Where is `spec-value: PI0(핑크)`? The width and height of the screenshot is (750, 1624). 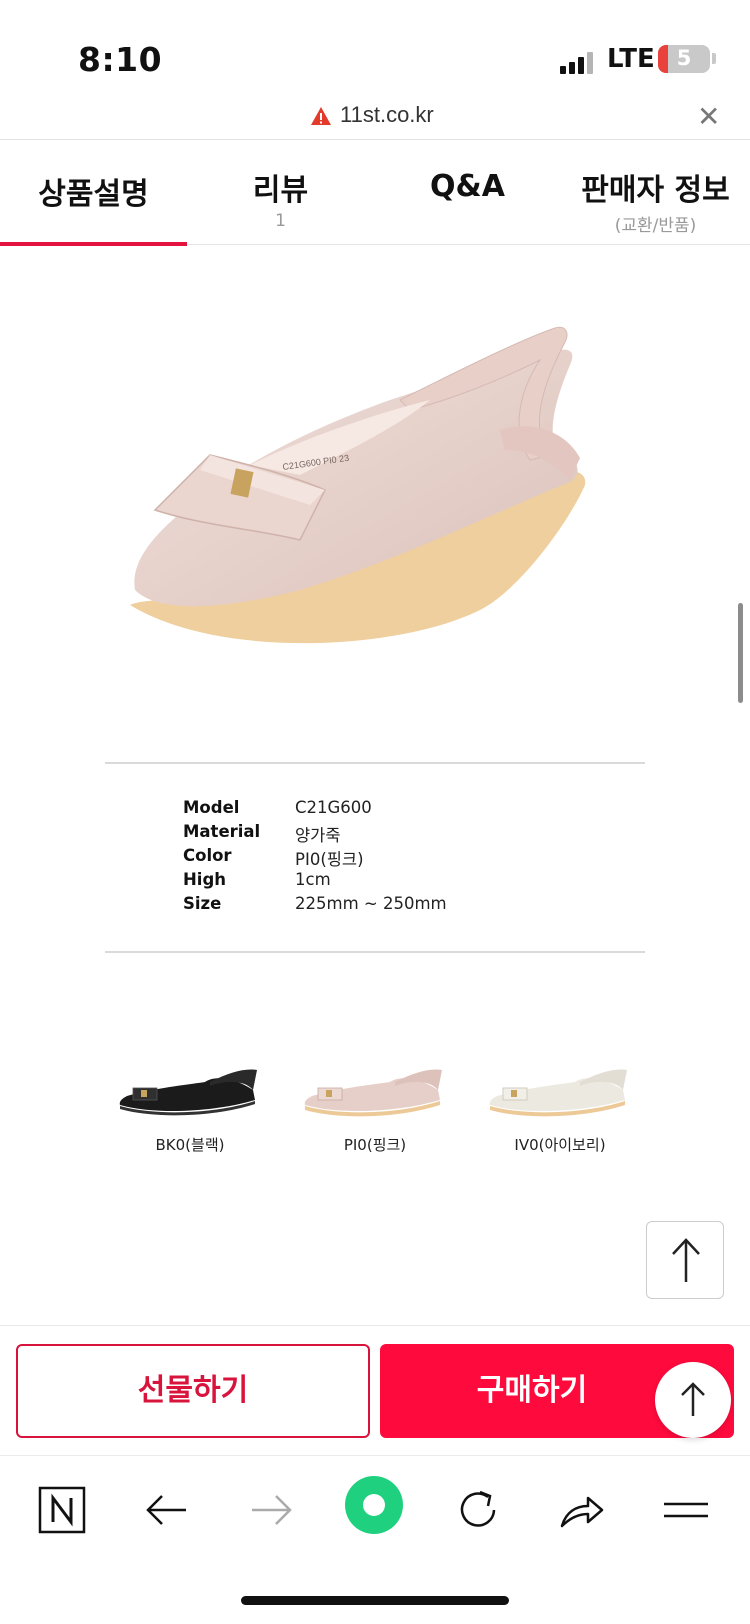
spec-value: PI0(핑크) is located at coordinates (329, 859).